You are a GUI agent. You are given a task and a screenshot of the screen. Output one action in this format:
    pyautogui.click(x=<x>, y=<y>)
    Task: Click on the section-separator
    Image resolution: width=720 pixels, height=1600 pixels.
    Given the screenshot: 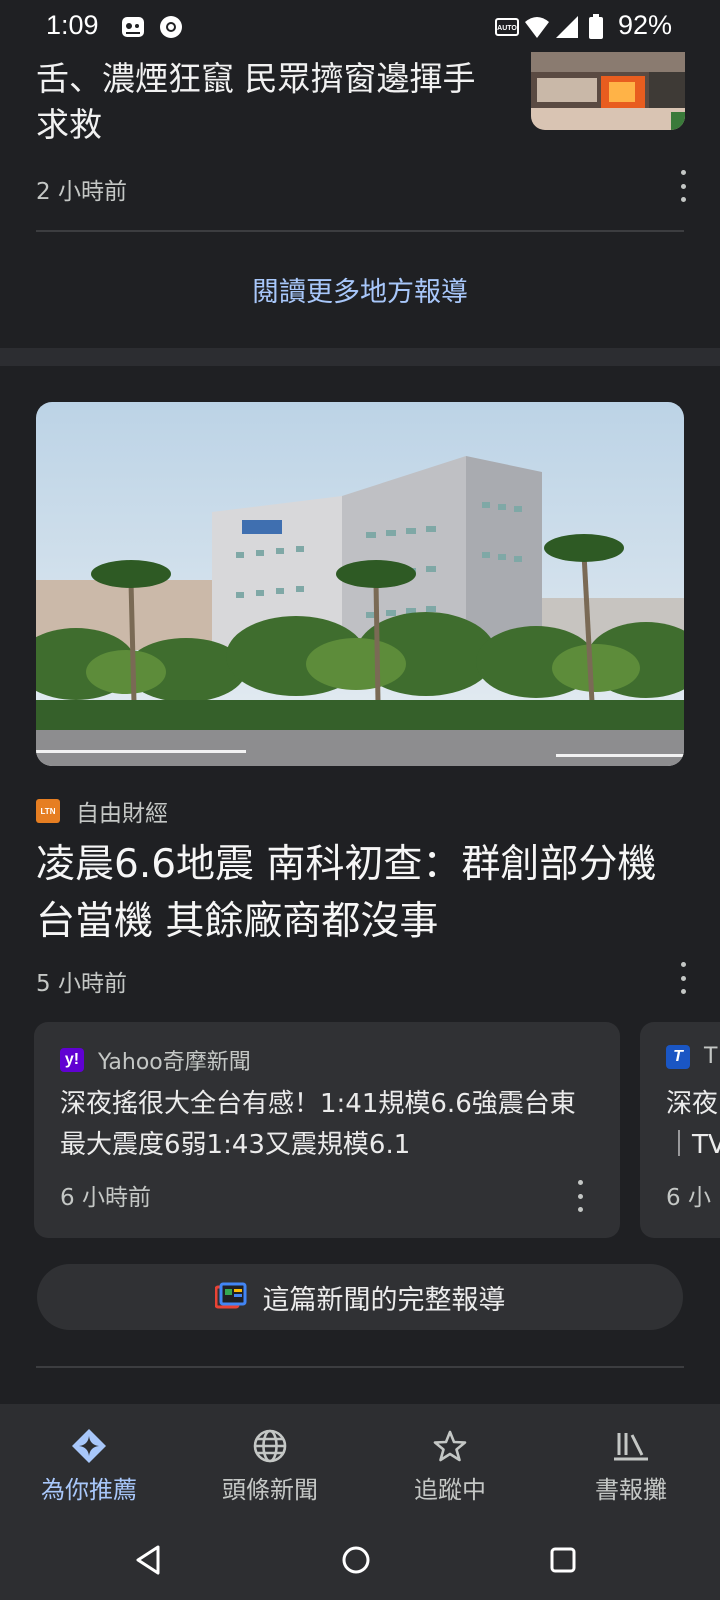 What is the action you would take?
    pyautogui.click(x=360, y=357)
    